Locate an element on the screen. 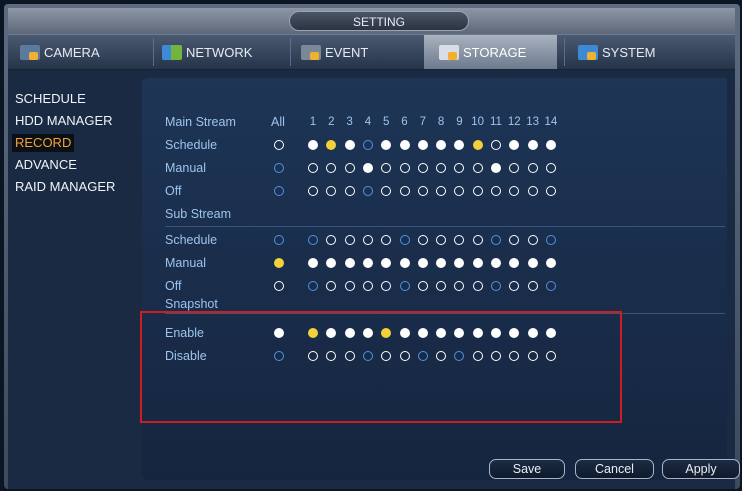 This screenshot has height=491, width=742. sub-schedule-all-radio is located at coordinates (279, 240).